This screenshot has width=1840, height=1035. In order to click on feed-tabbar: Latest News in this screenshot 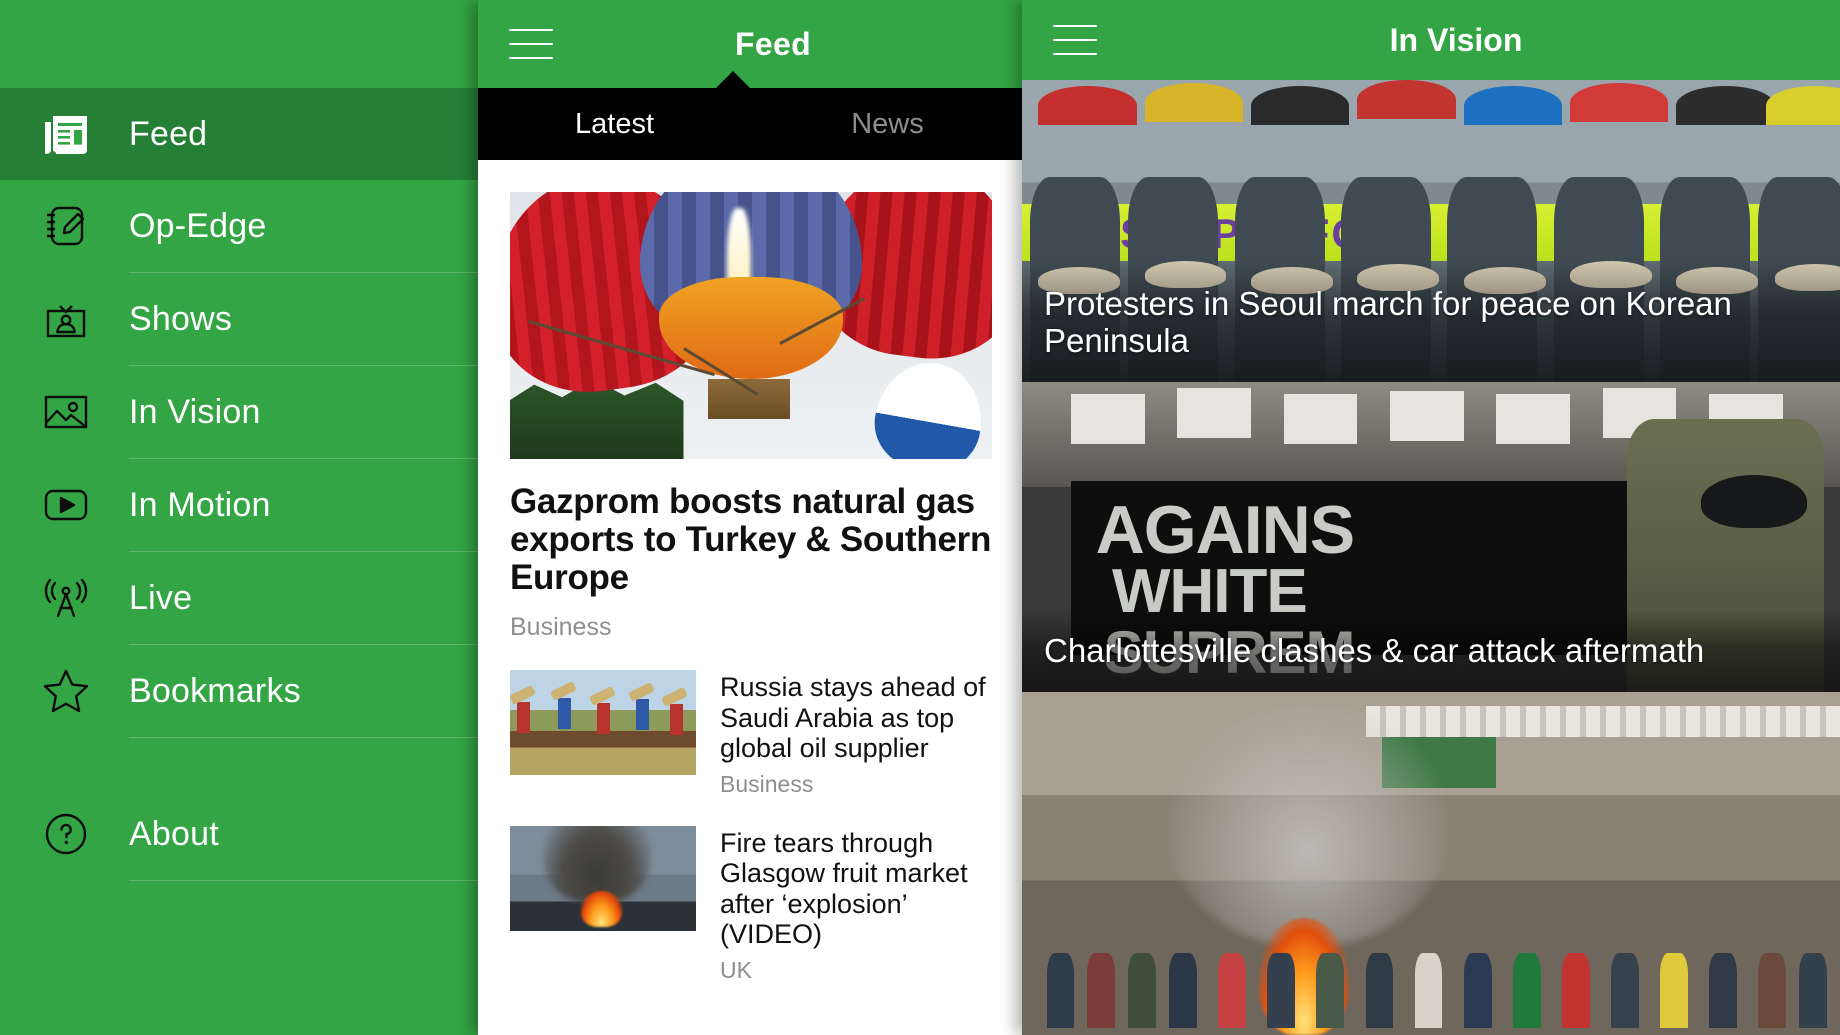, I will do `click(751, 115)`.